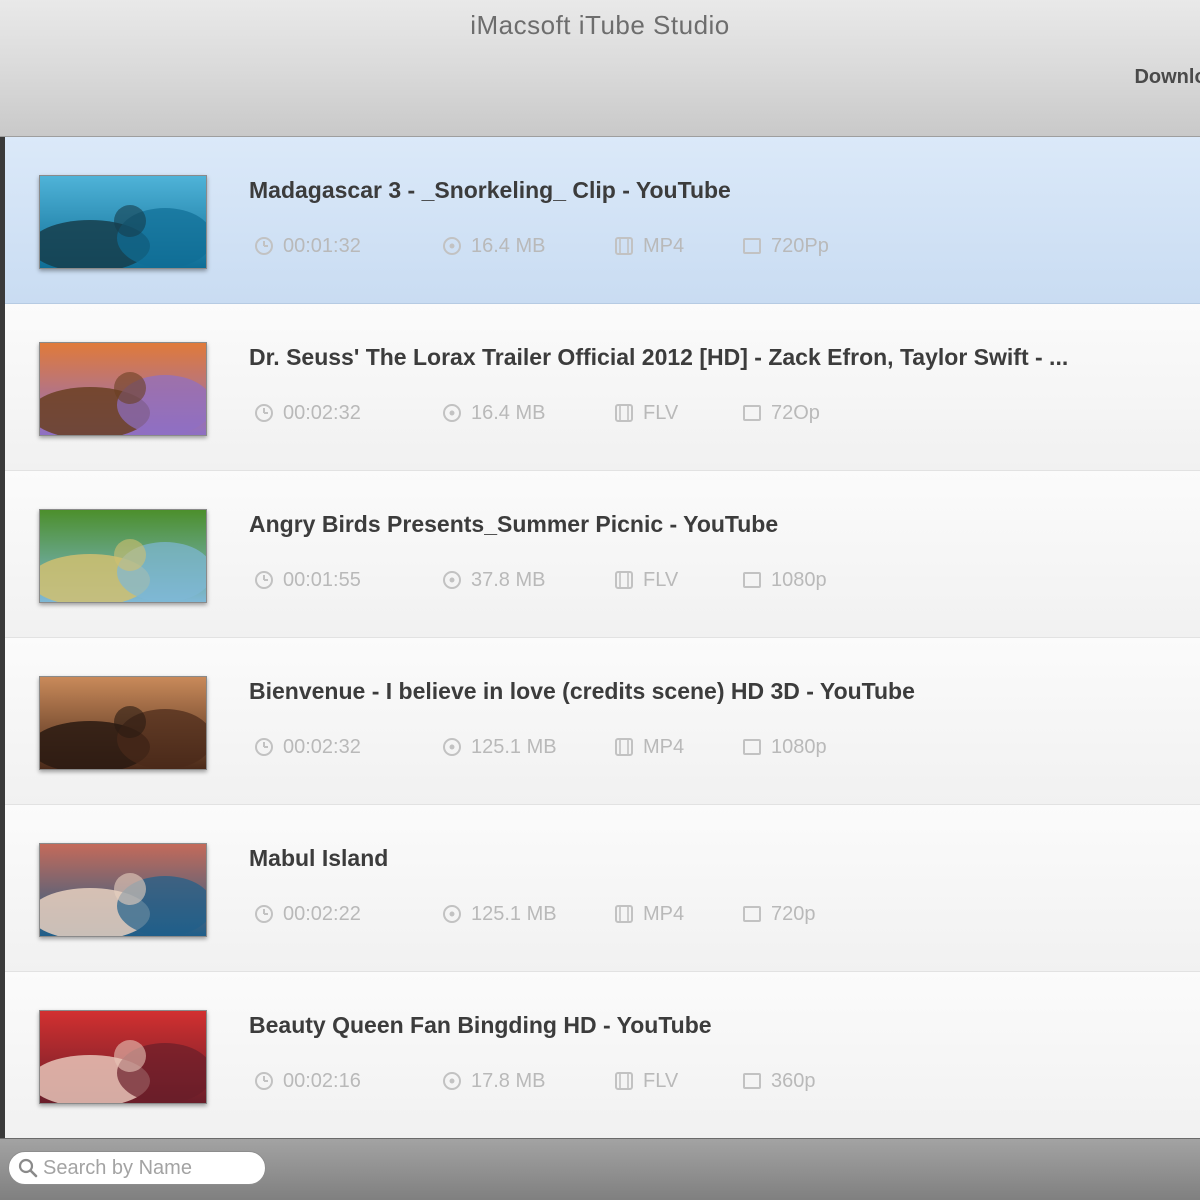 The width and height of the screenshot is (1200, 1200). Describe the element at coordinates (508, 1080) in the screenshot. I see `size-text: 17.8 MB` at that location.